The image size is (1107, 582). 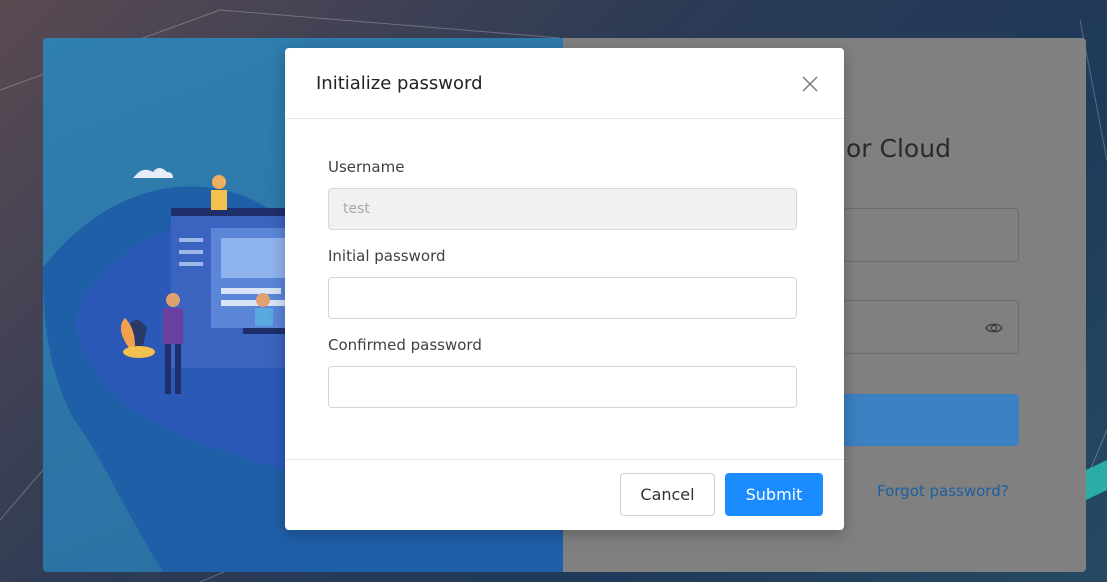 I want to click on username-label: Username, so click(x=366, y=167).